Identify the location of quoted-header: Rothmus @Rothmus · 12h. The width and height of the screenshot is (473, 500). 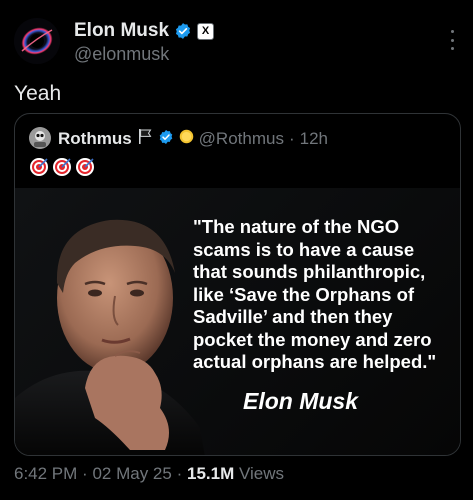
(193, 139).